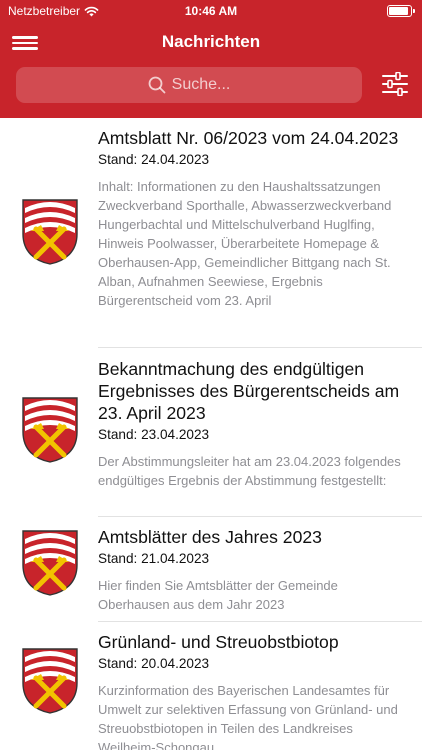  What do you see at coordinates (211, 41) in the screenshot?
I see `page-title: Nachrichten` at bounding box center [211, 41].